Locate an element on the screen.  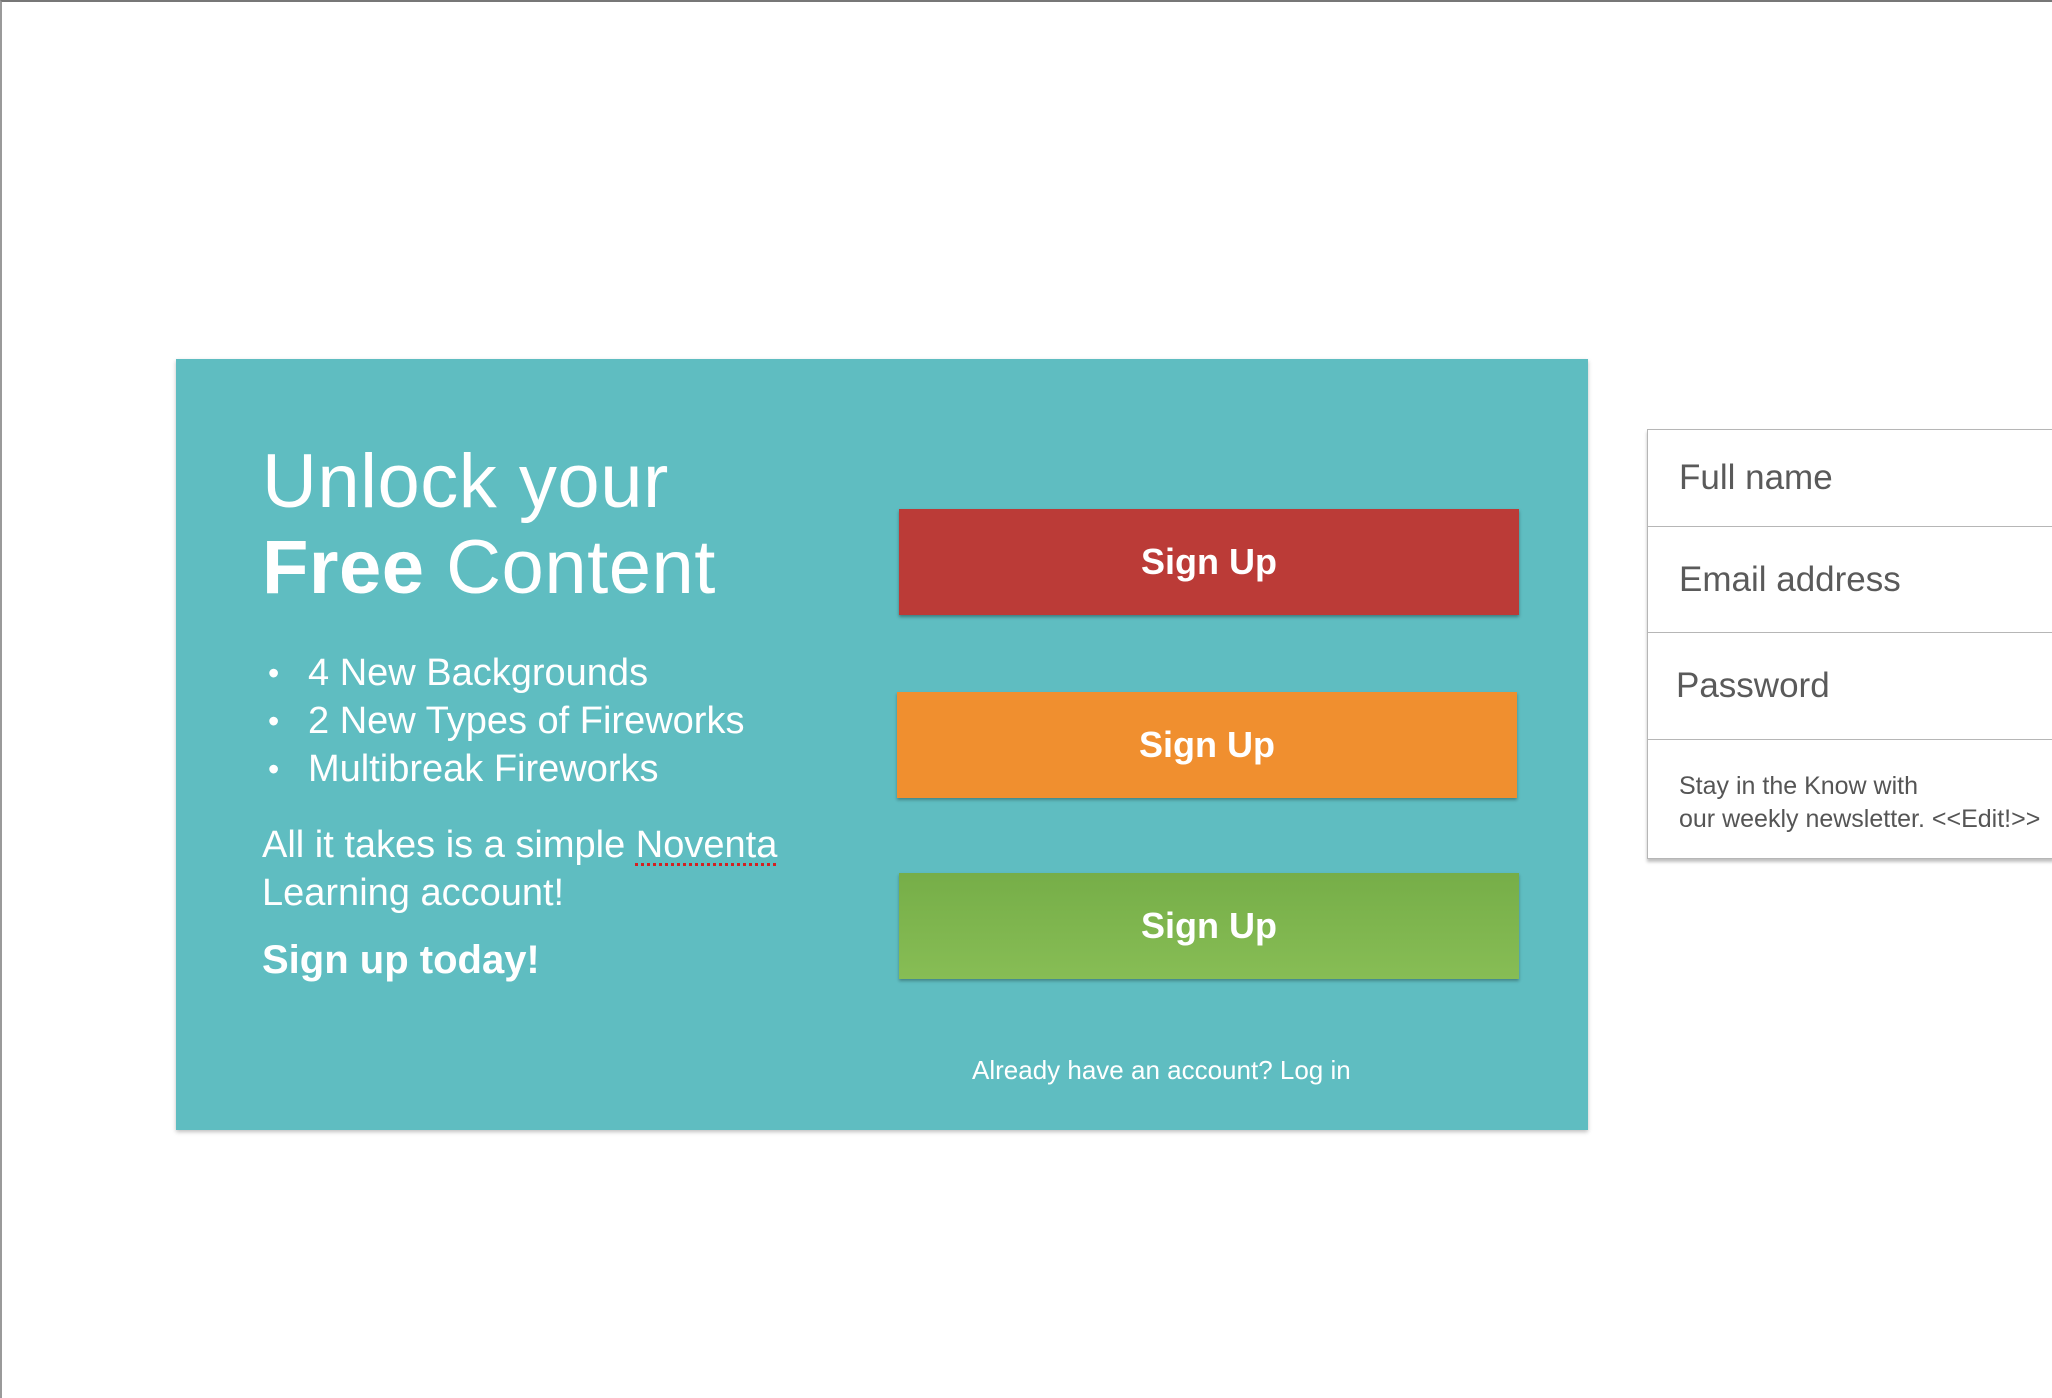
headline-line-1: Unlock your is located at coordinates (465, 481).